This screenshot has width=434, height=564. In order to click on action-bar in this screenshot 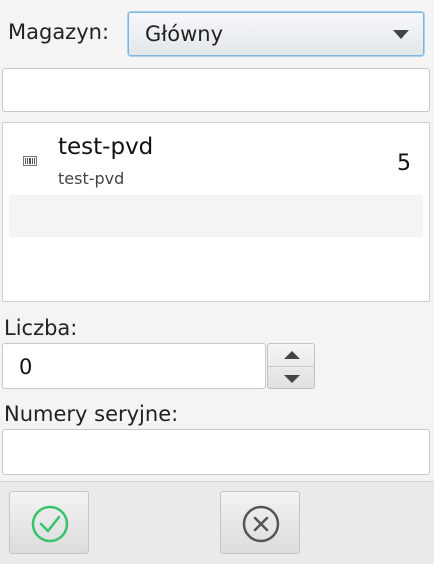, I will do `click(217, 522)`.